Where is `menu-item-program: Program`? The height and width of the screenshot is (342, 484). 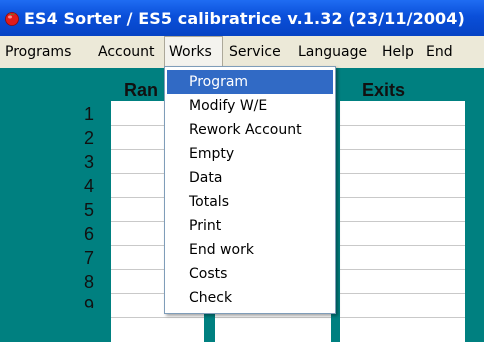 menu-item-program: Program is located at coordinates (250, 82).